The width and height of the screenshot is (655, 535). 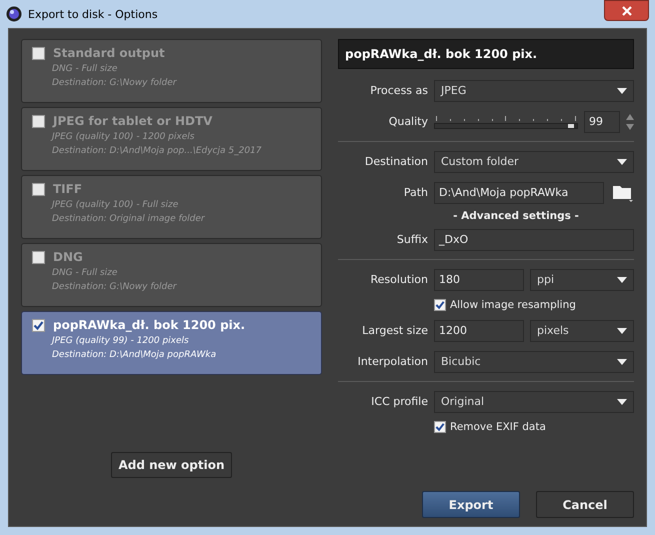 I want to click on preset-card: popRAWka_dł. bok 1200 pix. JPEG (quality 99) - 1200 pixels Destination: D:\And\Moja popRAWka, so click(x=171, y=343).